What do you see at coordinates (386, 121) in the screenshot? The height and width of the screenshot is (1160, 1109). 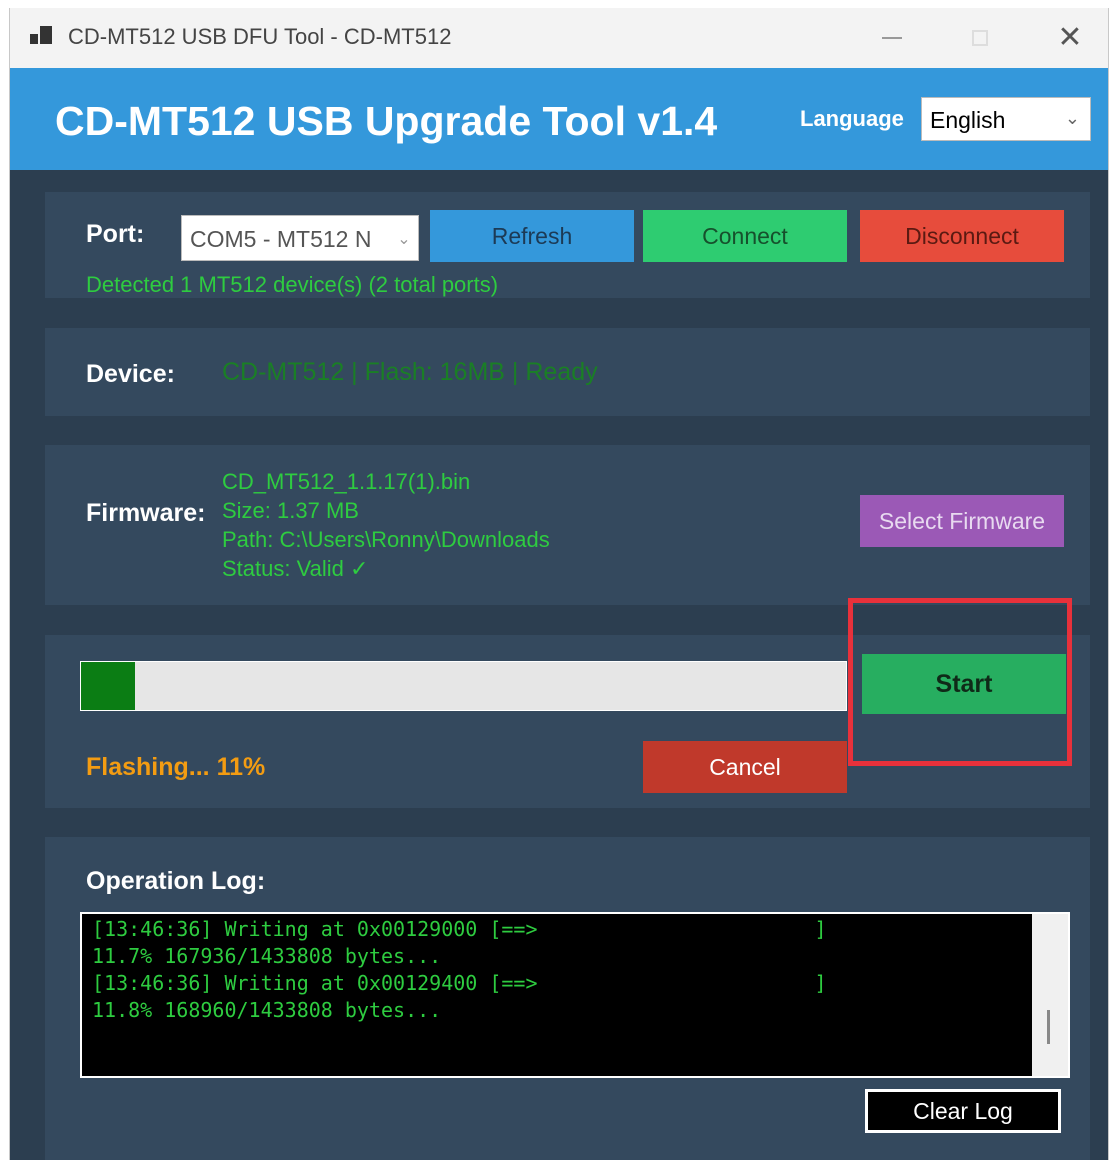 I see `app-heading: CD-MT512 USB Upgrade Tool v1.4` at bounding box center [386, 121].